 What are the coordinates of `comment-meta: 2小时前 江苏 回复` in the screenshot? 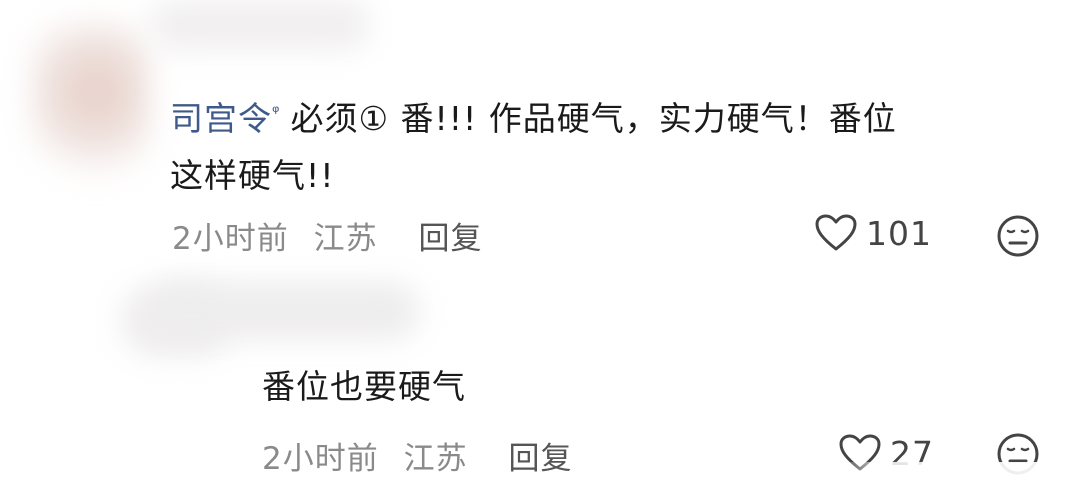 It's located at (327, 235).